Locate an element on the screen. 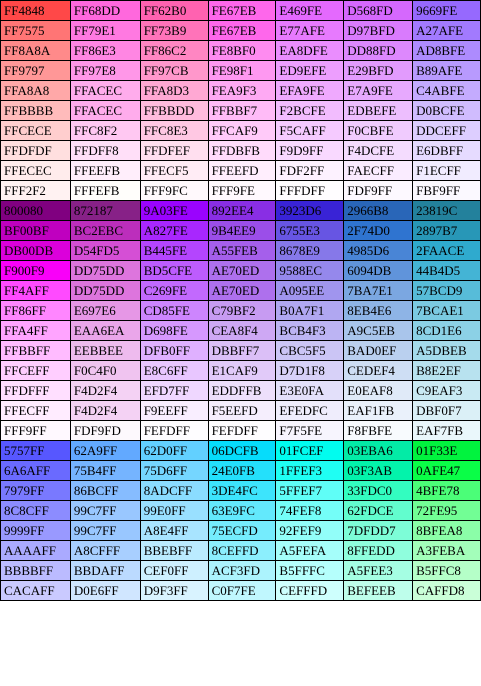 This screenshot has height=686, width=481. color-swatch-cell: FFCEFF is located at coordinates (35, 370).